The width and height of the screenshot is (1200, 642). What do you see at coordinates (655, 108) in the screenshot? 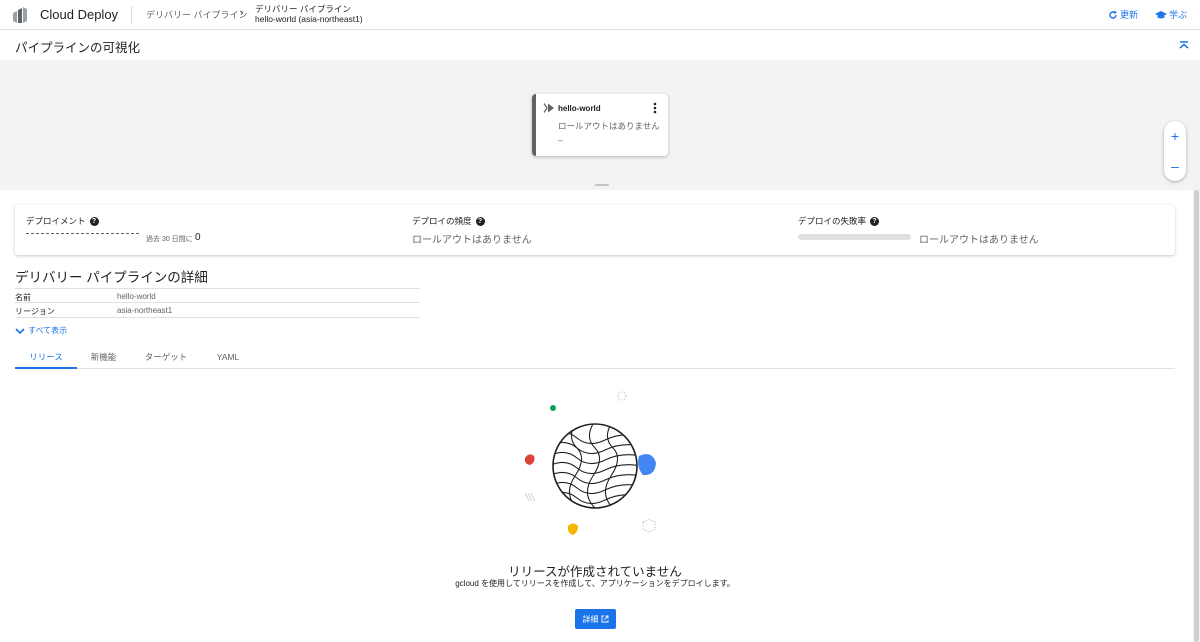
I see `more-vert-icon` at bounding box center [655, 108].